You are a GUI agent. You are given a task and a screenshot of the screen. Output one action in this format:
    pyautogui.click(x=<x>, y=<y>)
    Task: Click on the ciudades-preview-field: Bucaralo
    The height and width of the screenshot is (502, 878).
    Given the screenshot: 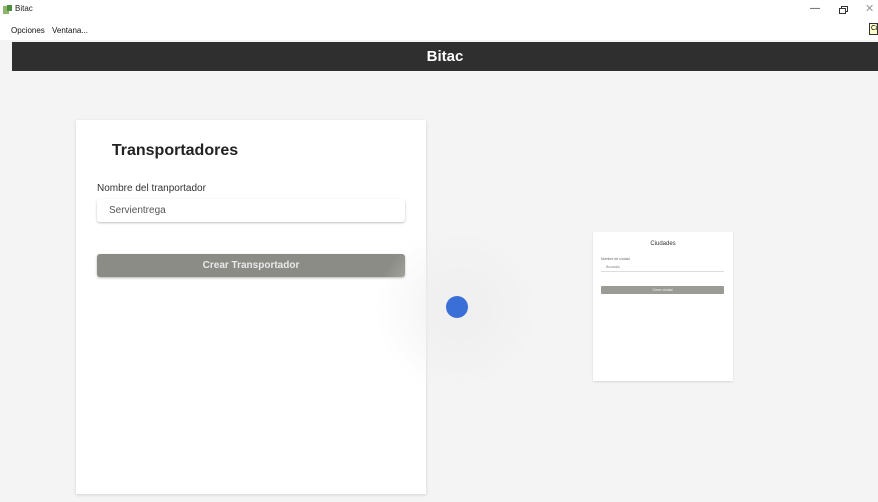 What is the action you would take?
    pyautogui.click(x=662, y=267)
    